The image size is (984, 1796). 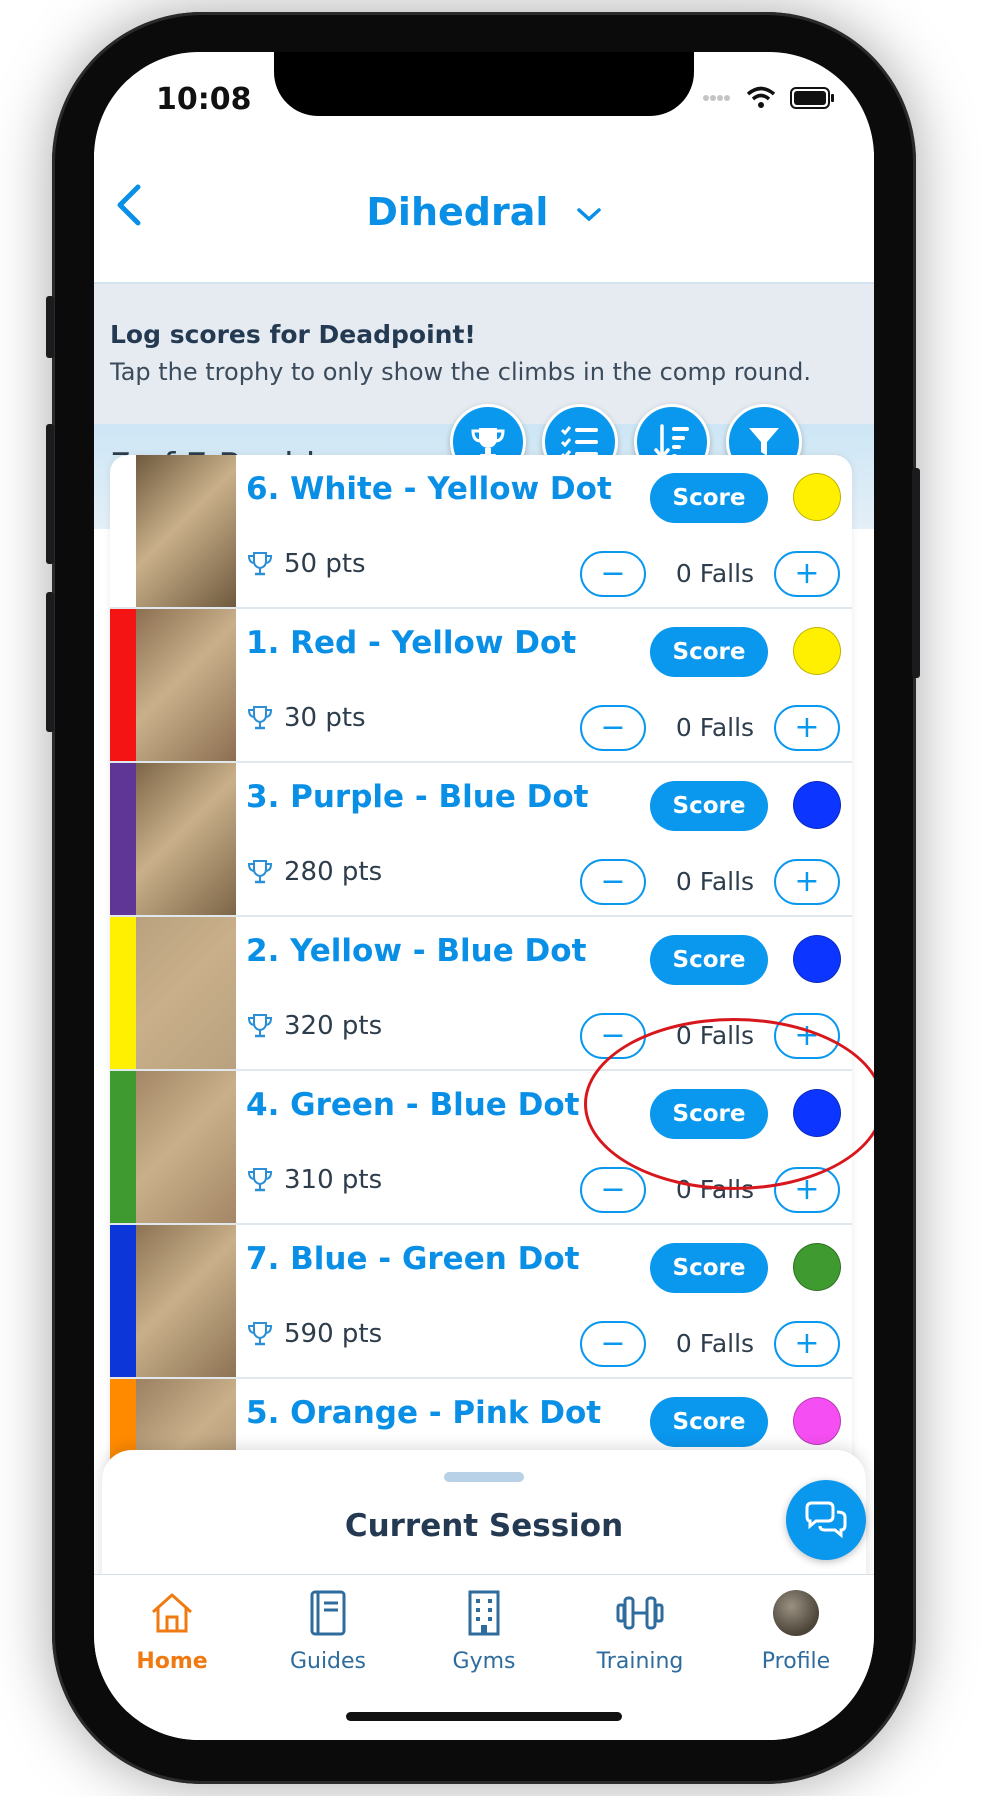 I want to click on climb-name: 4. Green - Blue Dot, so click(x=412, y=1105).